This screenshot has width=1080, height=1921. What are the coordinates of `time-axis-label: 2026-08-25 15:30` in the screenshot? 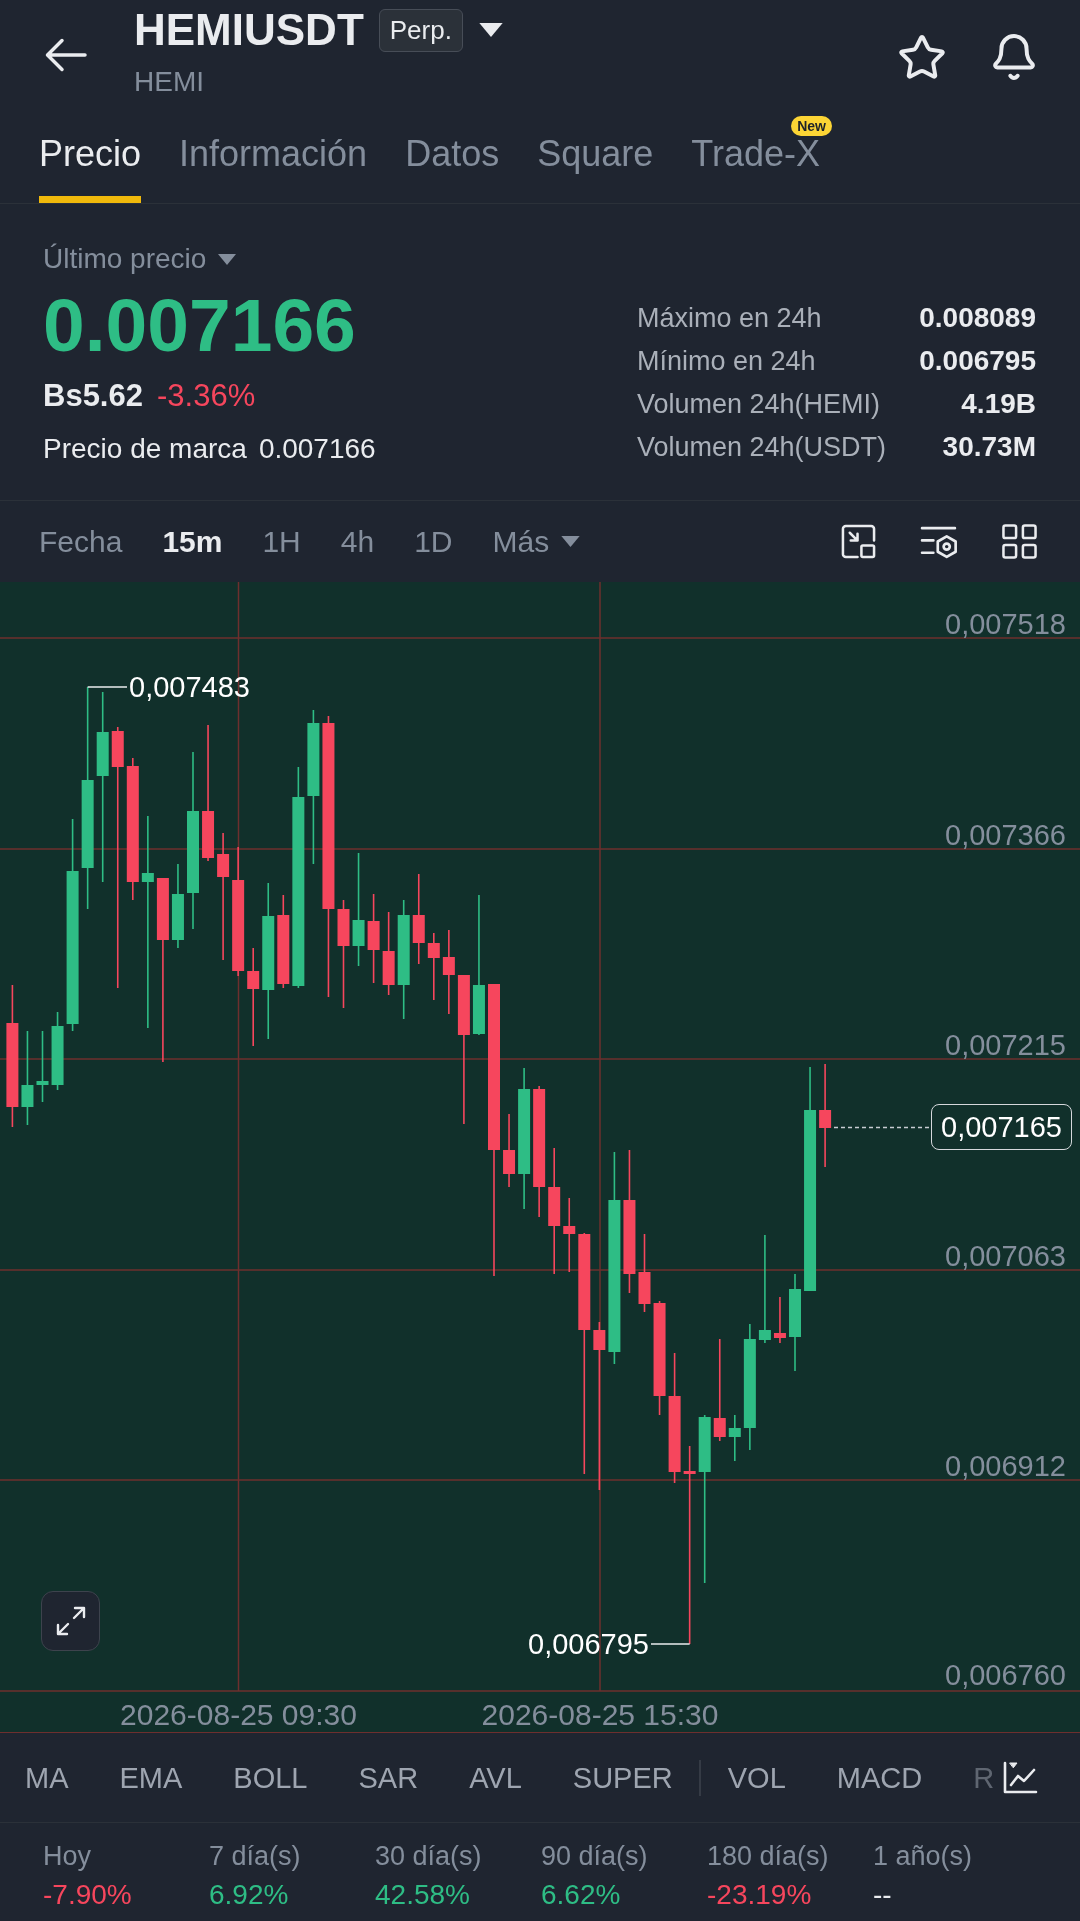 It's located at (600, 1714).